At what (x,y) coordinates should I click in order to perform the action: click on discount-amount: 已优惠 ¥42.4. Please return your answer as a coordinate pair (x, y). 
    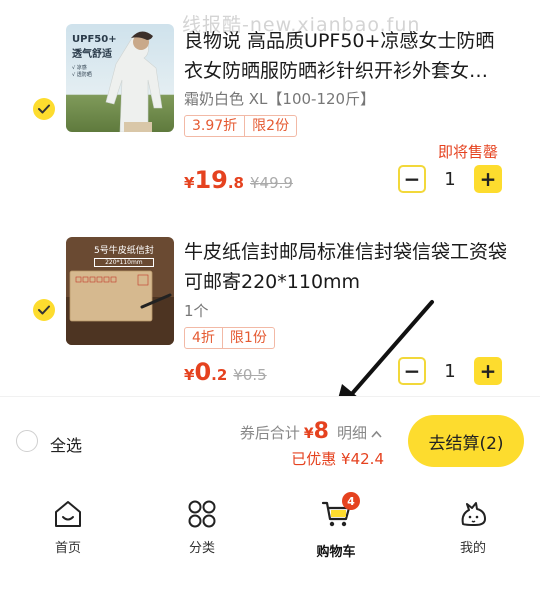
    Looking at the image, I should click on (337, 459).